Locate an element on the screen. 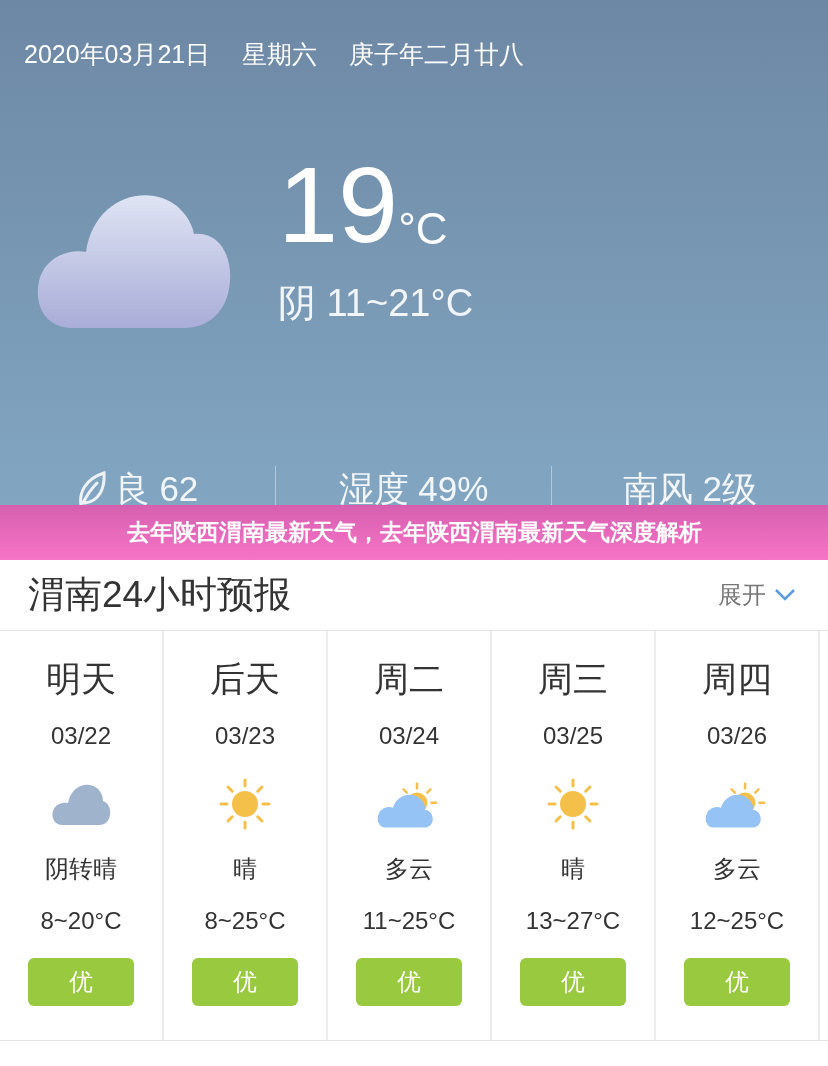 Image resolution: width=828 pixels, height=1066 pixels. date-text: 2020年03月21日 is located at coordinates (117, 54).